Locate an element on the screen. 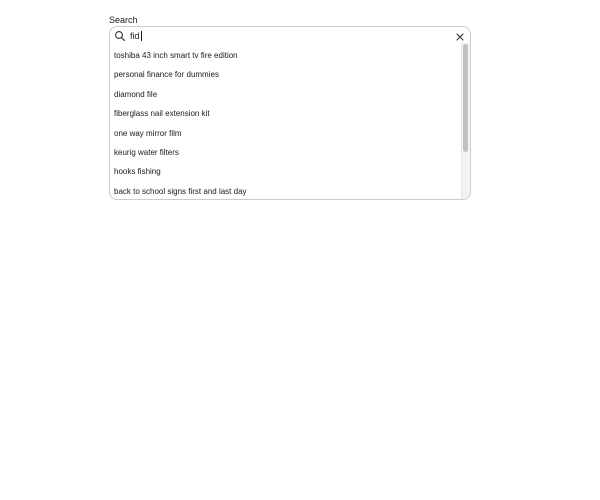  search-icon is located at coordinates (120, 35).